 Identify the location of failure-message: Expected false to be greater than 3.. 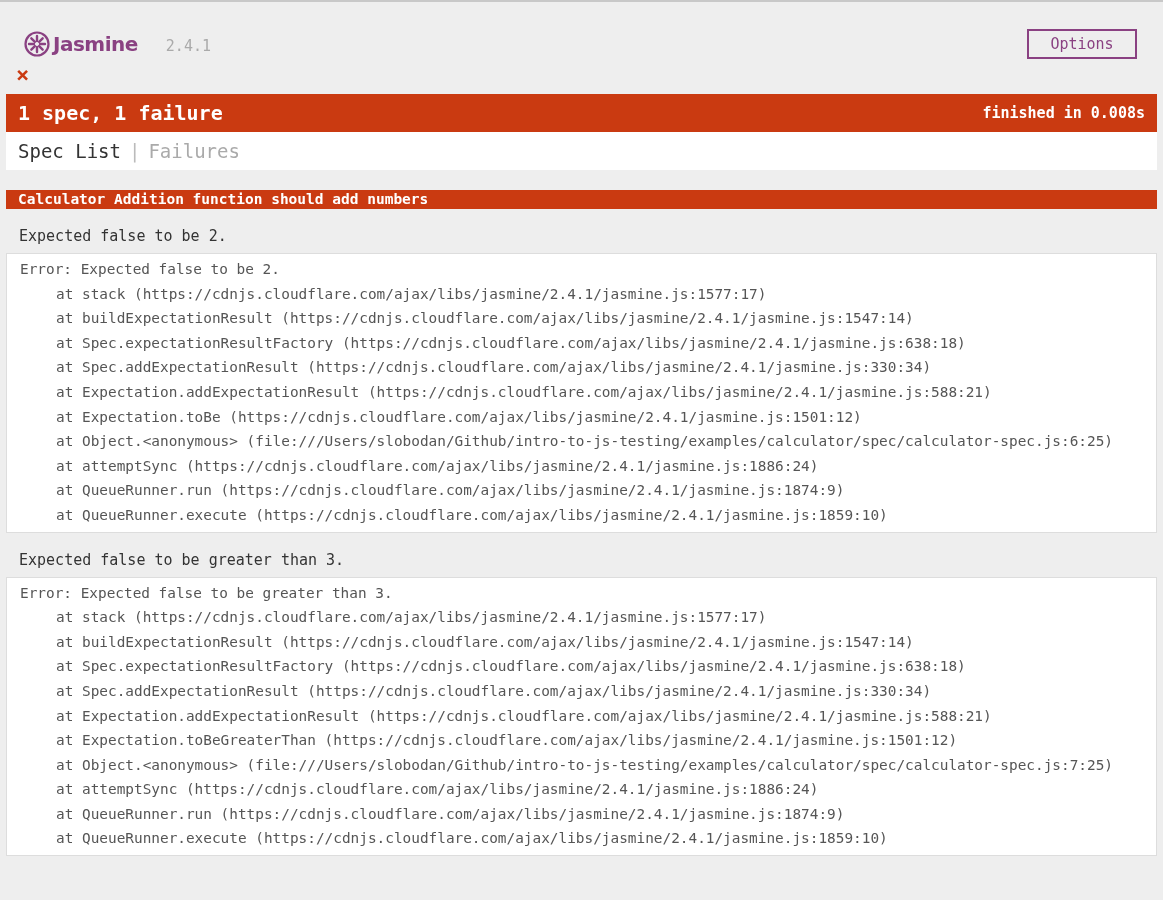
(182, 559).